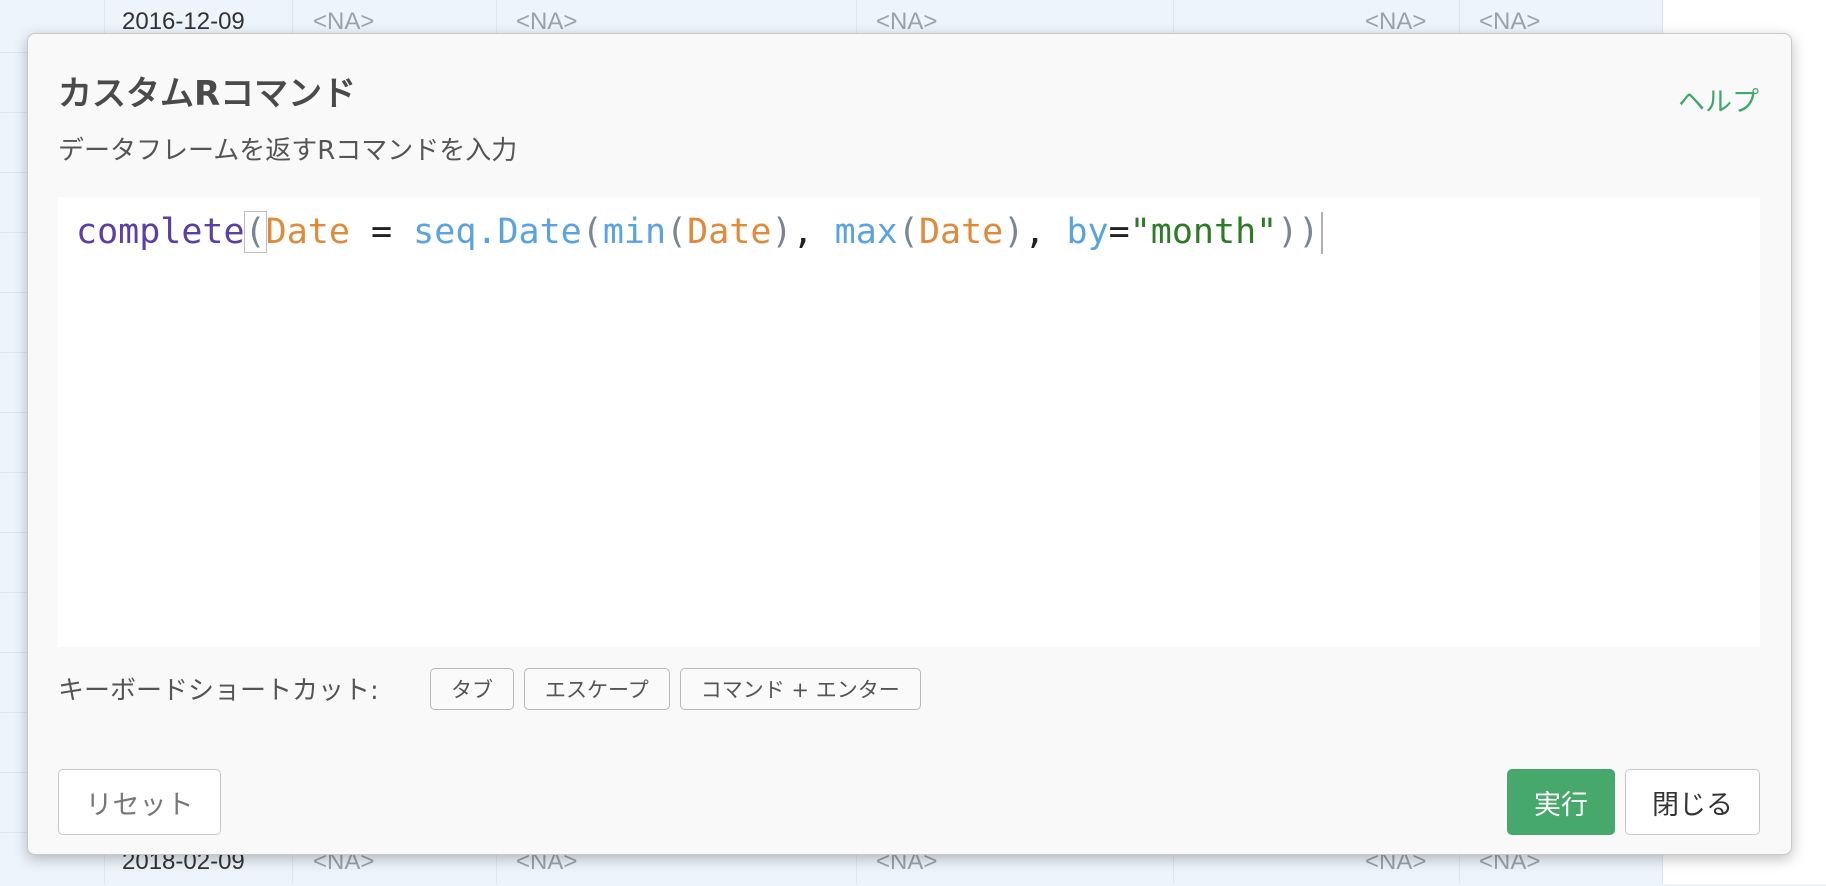  Describe the element at coordinates (1561, 802) in the screenshot. I see `run-button: 実行` at that location.